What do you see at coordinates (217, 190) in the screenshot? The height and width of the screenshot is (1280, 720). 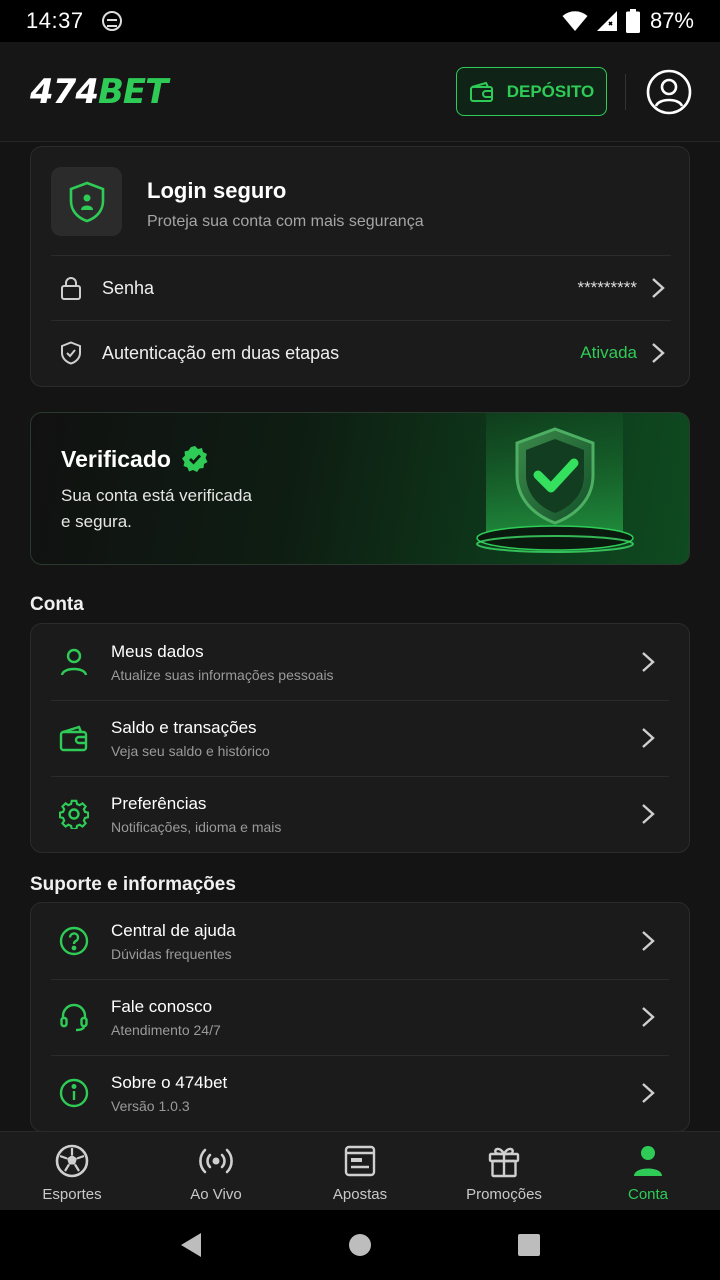 I see `secure-login-title: Login seguro` at bounding box center [217, 190].